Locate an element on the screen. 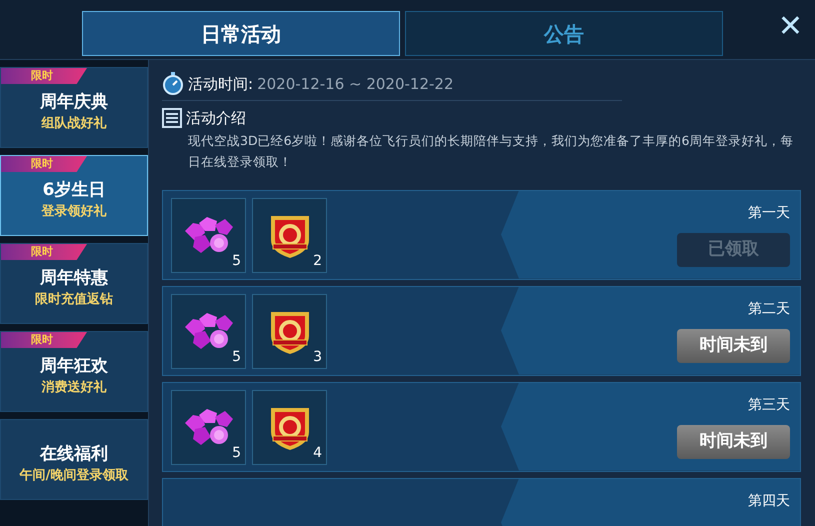 The height and width of the screenshot is (526, 815). item-title: 在线福利 is located at coordinates (74, 454).